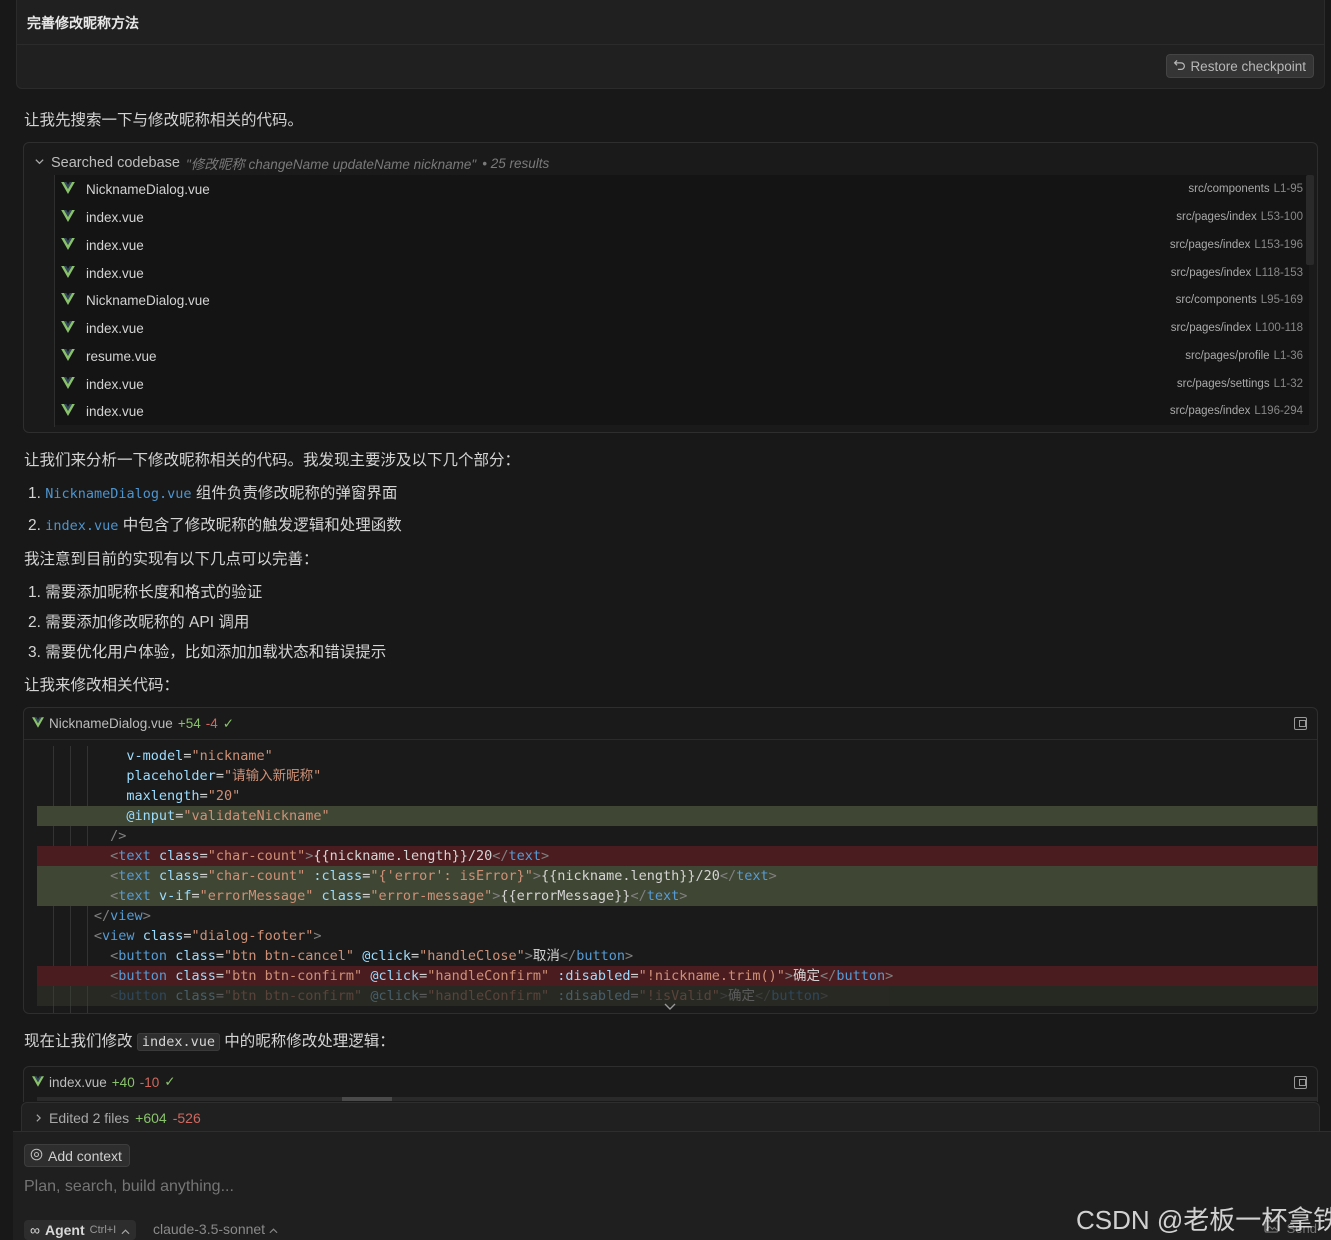 The height and width of the screenshot is (1240, 1331). Describe the element at coordinates (1245, 189) in the screenshot. I see `result-path: src/components L1-95` at that location.